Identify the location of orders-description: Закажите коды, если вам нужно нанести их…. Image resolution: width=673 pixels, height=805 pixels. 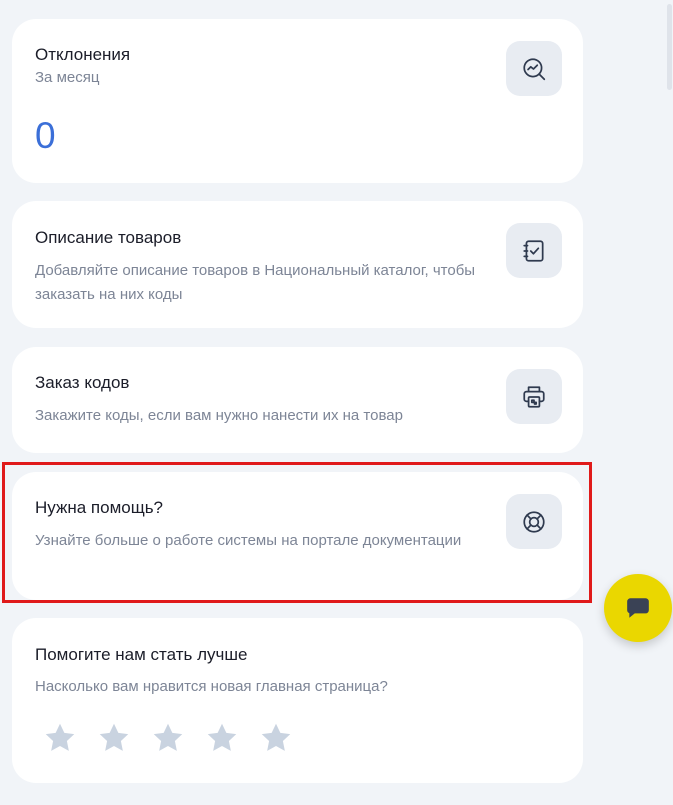
(219, 415).